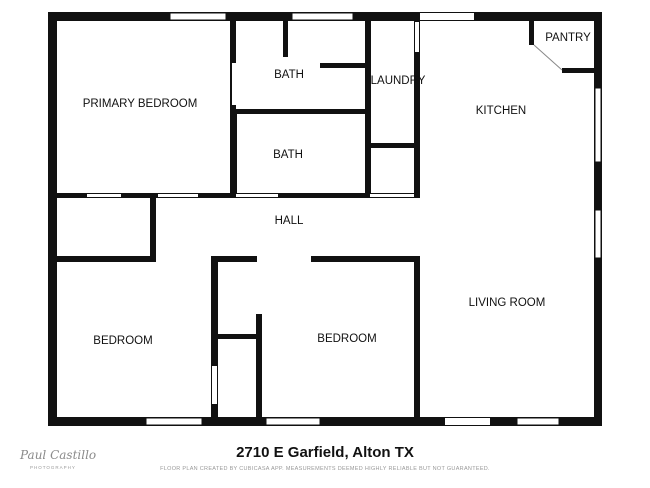 The width and height of the screenshot is (650, 488). I want to click on door-laundry-south, so click(392, 195).